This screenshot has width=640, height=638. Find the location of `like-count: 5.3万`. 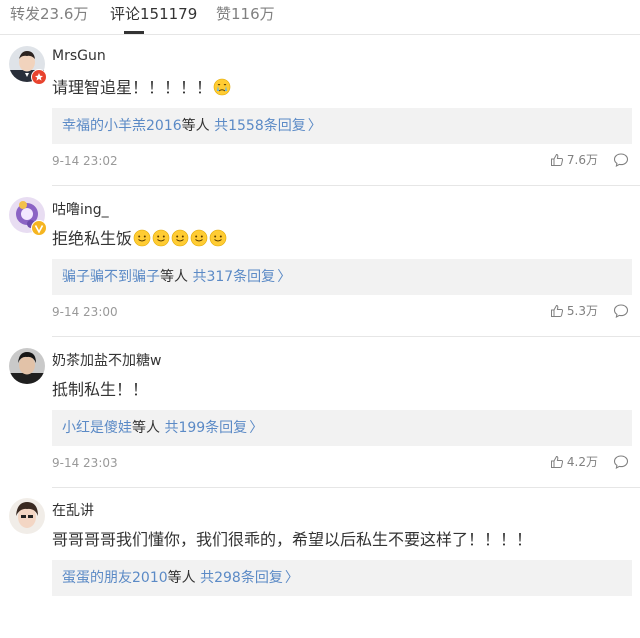

like-count: 5.3万 is located at coordinates (582, 311).